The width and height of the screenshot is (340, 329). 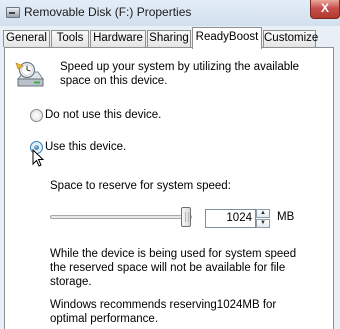 I want to click on slider-thumb, so click(x=186, y=217).